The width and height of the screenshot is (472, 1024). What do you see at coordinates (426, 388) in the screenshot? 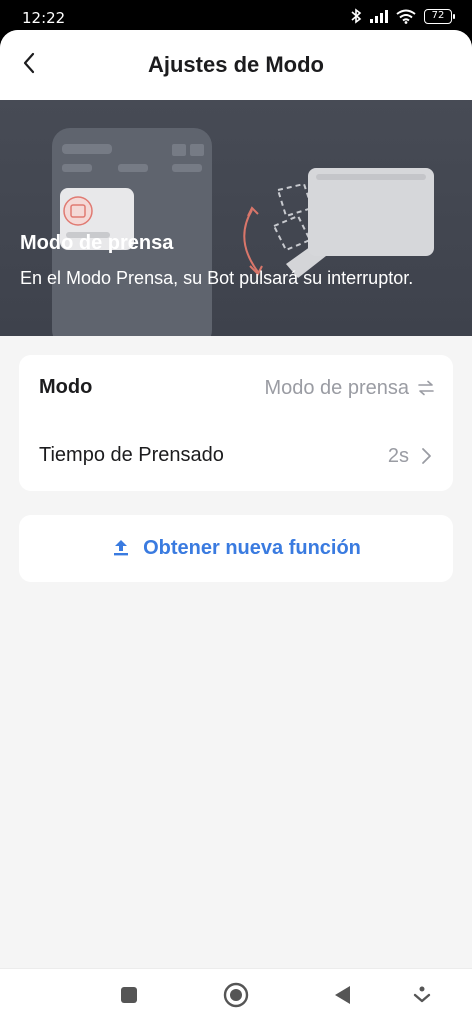
I see `swap-icon` at bounding box center [426, 388].